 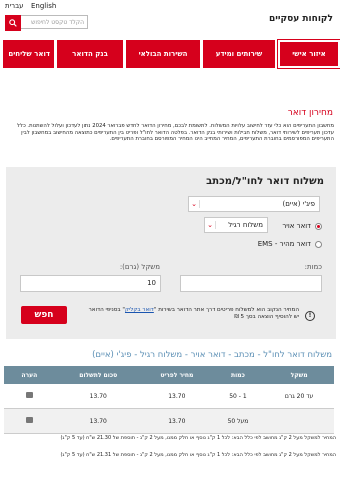 I want to click on search-button, so click(x=13, y=23).